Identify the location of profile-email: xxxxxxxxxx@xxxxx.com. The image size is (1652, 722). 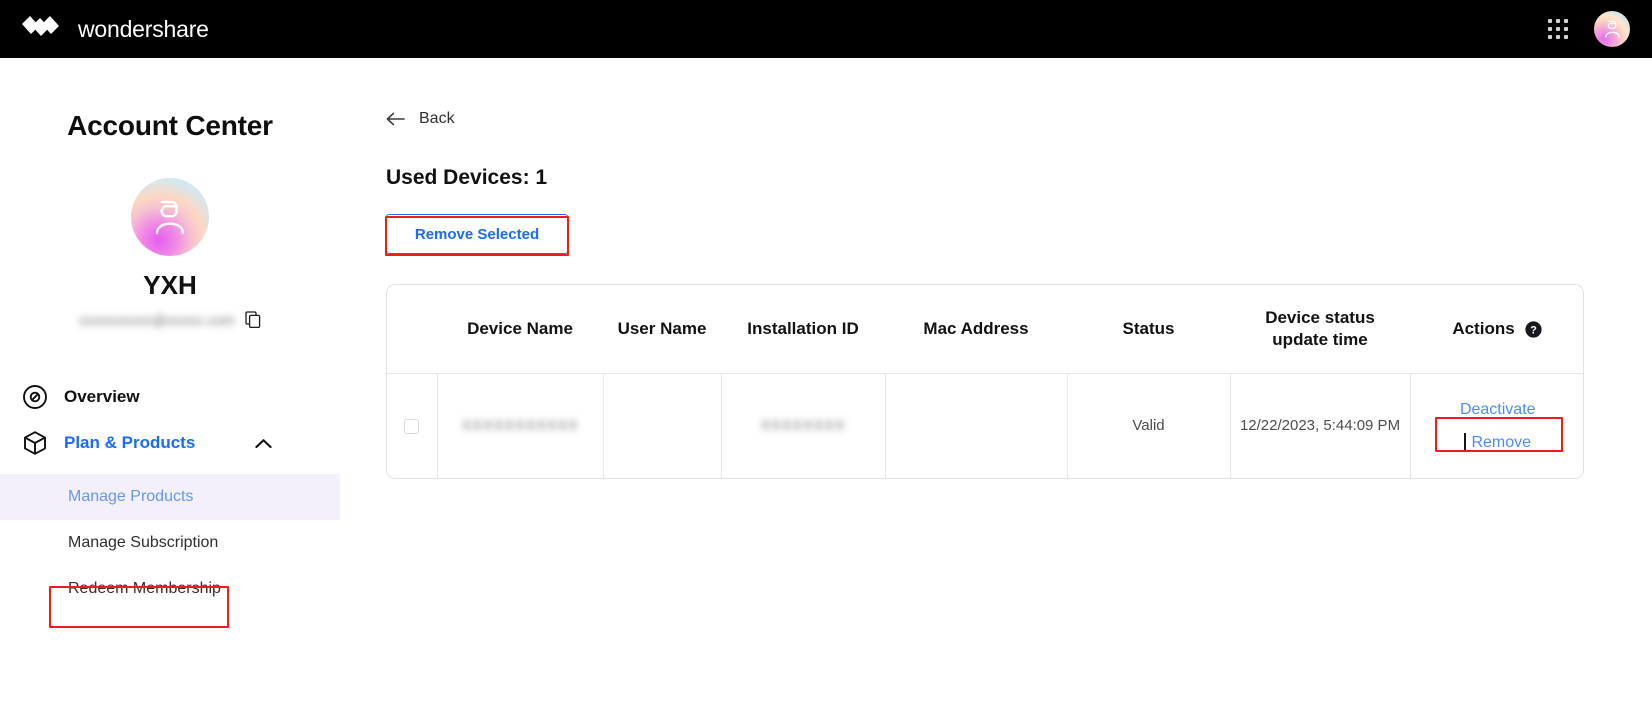
(157, 319).